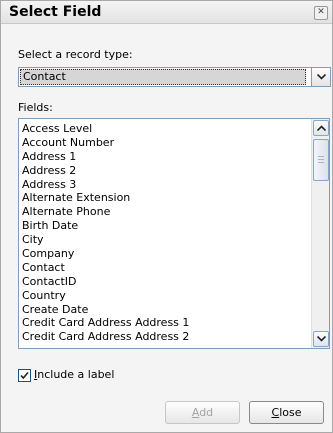 This screenshot has height=433, width=333. I want to click on chevron-up-icon, so click(321, 128).